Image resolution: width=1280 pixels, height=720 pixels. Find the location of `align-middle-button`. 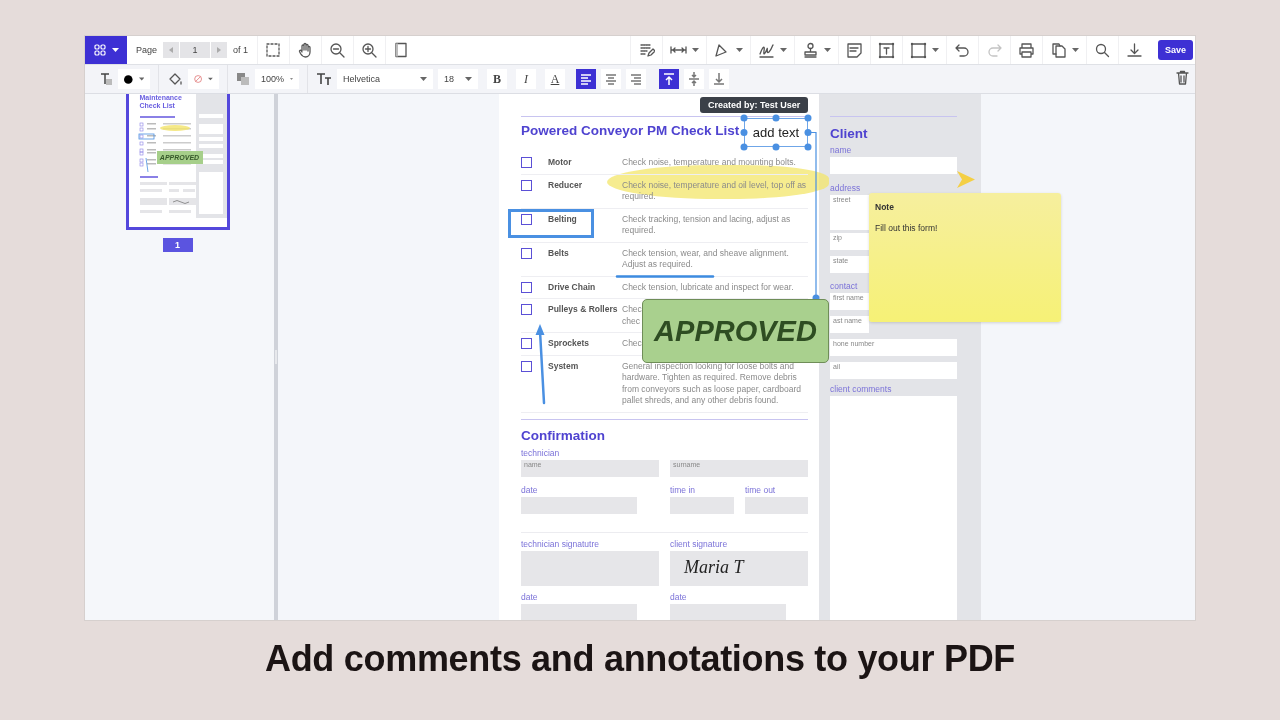

align-middle-button is located at coordinates (694, 79).